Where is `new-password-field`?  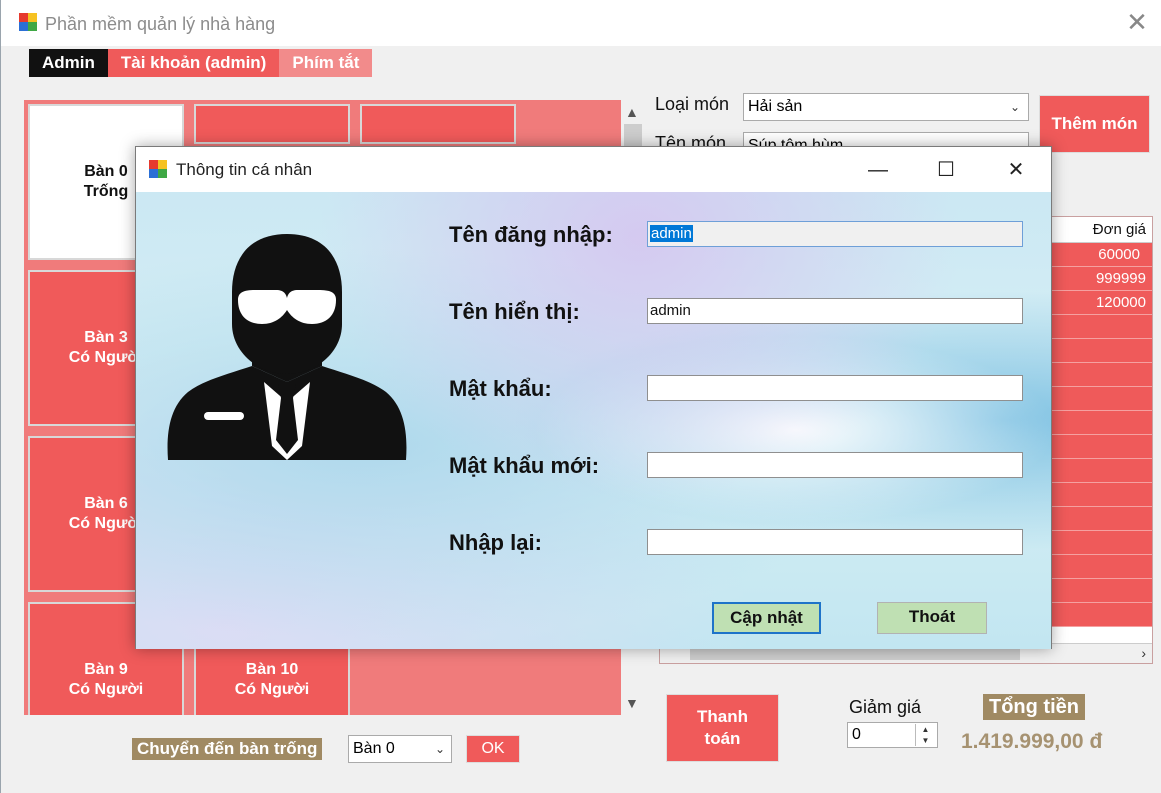
new-password-field is located at coordinates (835, 465).